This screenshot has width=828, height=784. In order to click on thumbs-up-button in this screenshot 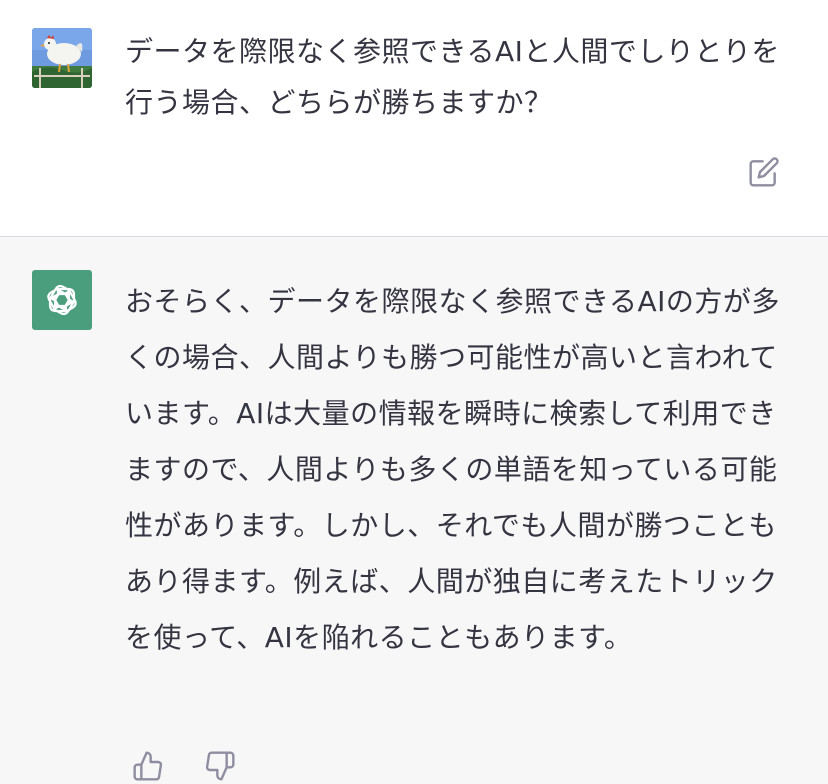, I will do `click(148, 766)`.